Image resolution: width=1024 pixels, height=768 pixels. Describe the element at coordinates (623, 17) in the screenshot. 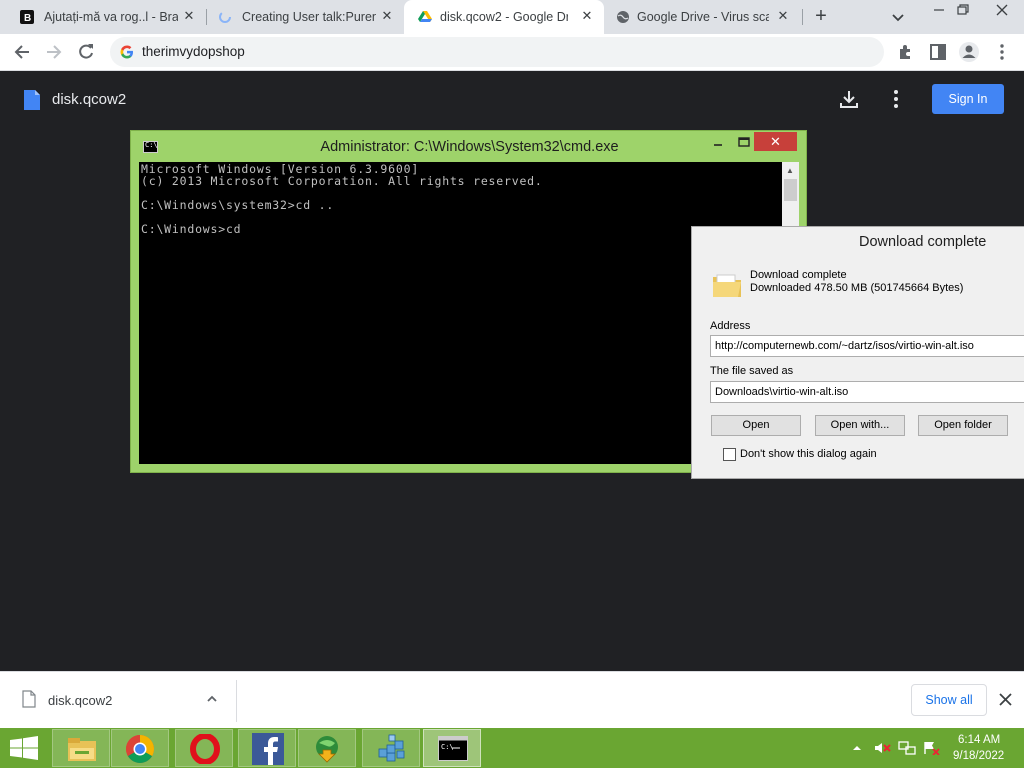

I see `globe-favicon-icon` at that location.